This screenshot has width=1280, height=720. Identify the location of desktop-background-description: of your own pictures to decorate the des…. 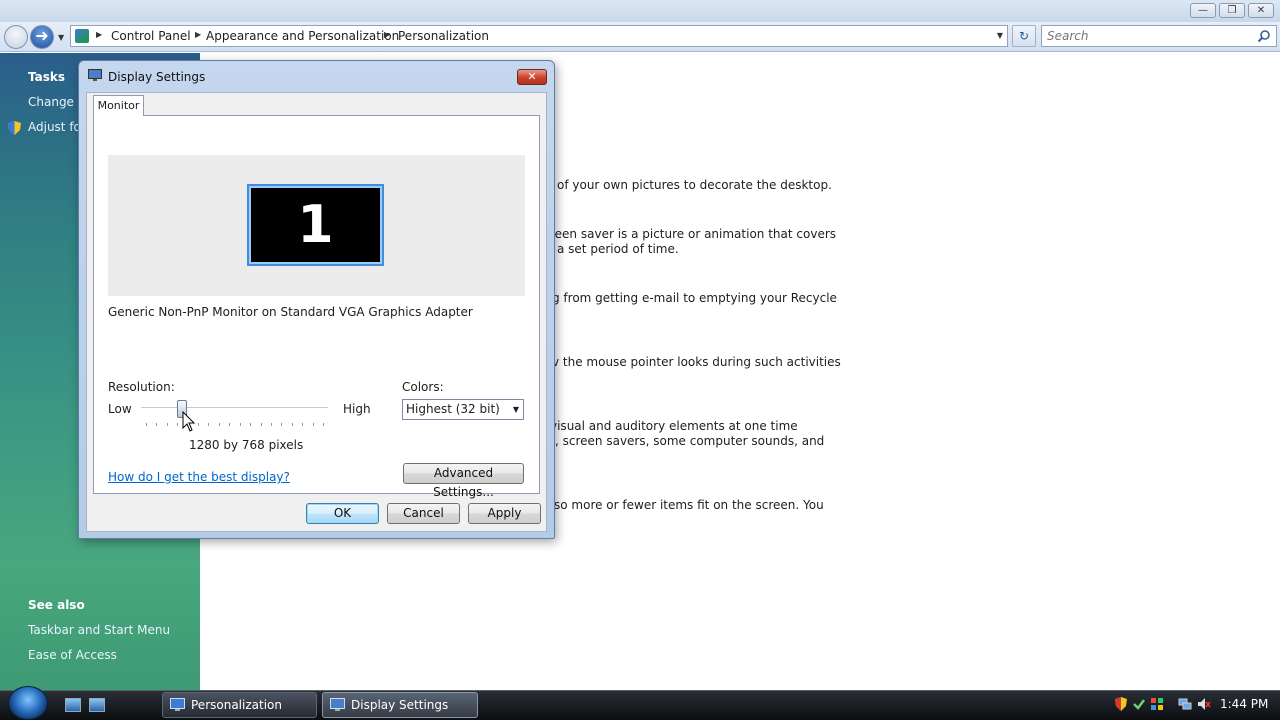
(694, 185).